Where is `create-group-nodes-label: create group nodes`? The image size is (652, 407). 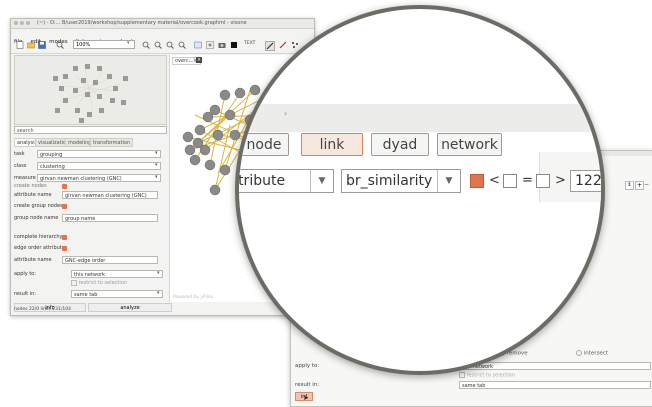 create-group-nodes-label: create group nodes is located at coordinates (38, 206).